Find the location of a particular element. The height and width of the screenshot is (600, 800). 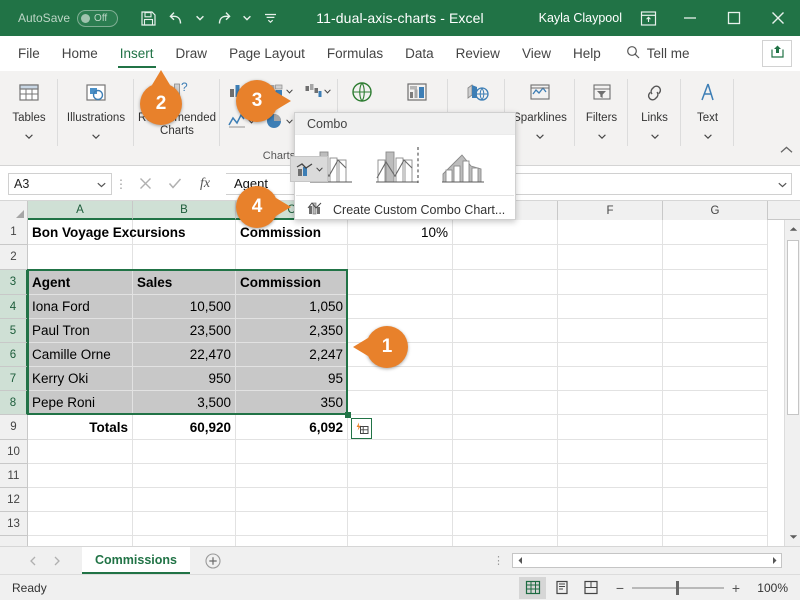

cell-F3 is located at coordinates (610, 282).